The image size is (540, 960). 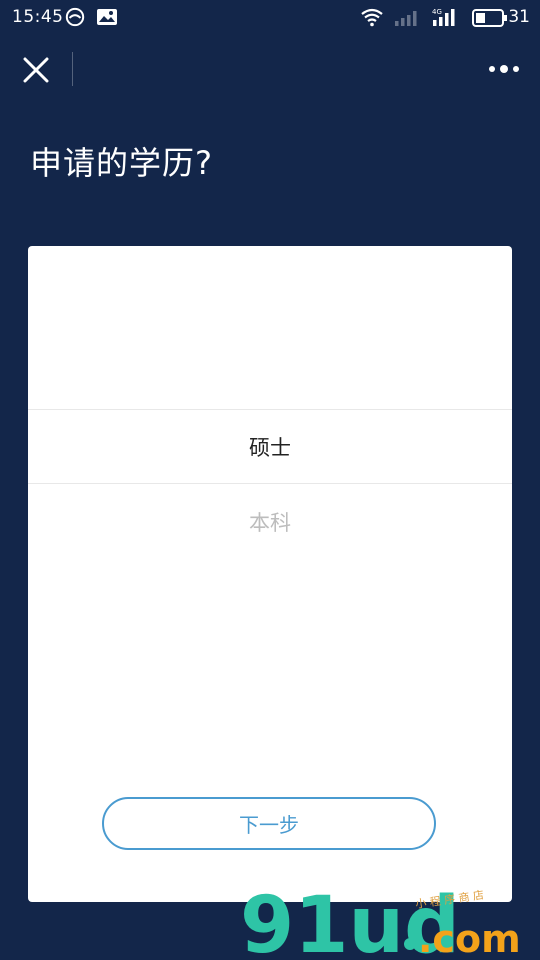 I want to click on close-icon, so click(x=36, y=70).